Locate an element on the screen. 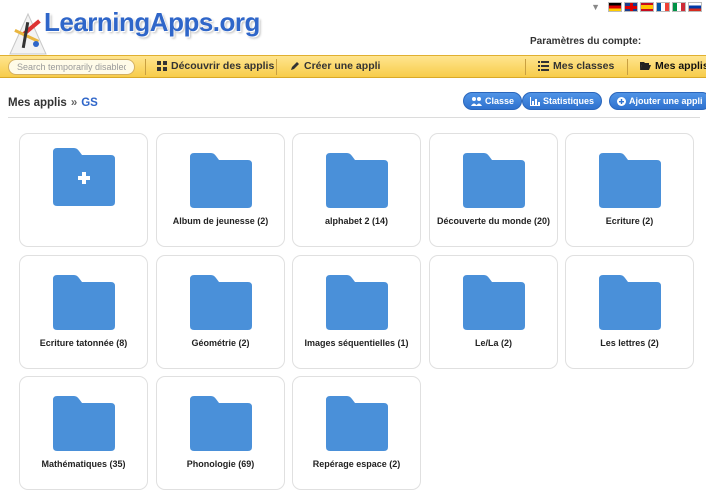  folder-tile: Images séquentielles (1) is located at coordinates (356, 312).